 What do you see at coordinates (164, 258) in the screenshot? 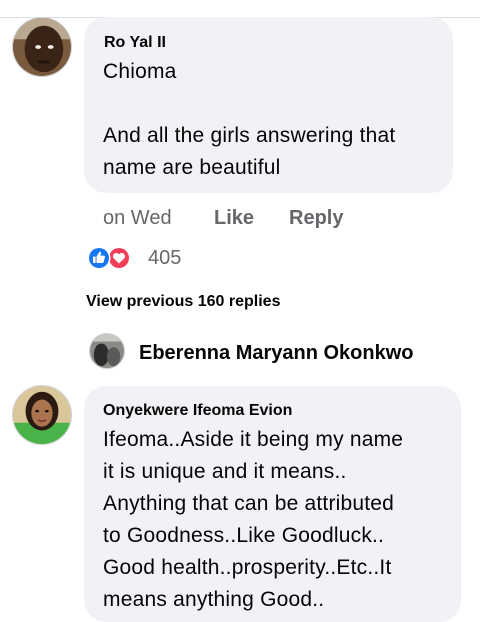
I see `reaction-count: 405` at bounding box center [164, 258].